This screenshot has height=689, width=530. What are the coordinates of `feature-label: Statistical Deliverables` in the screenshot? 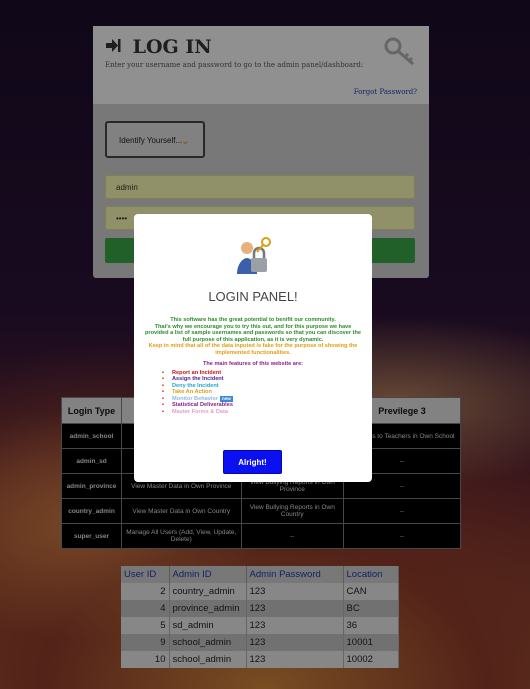 It's located at (202, 405).